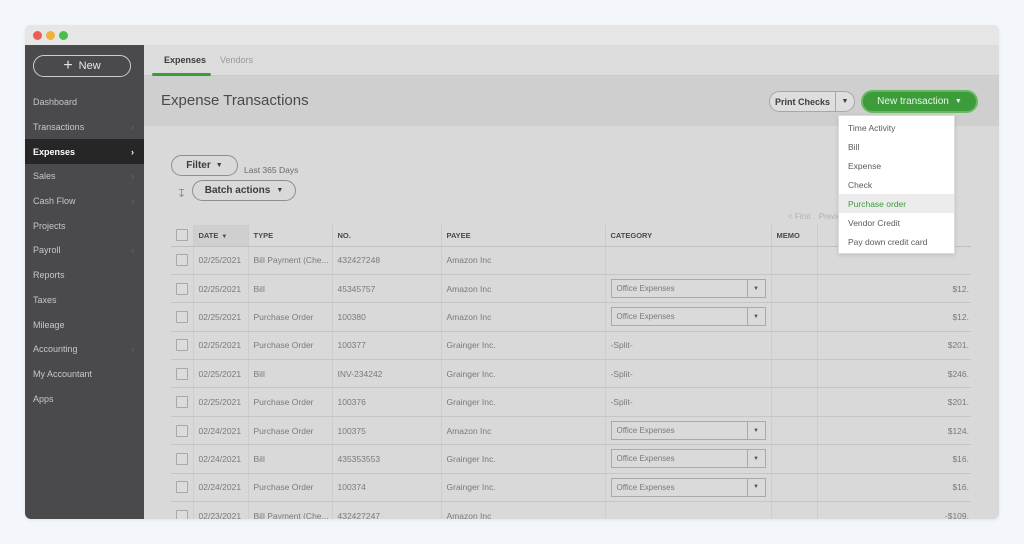 This screenshot has height=544, width=1024. Describe the element at coordinates (523, 236) in the screenshot. I see `column-header-payee: PAYEE` at that location.